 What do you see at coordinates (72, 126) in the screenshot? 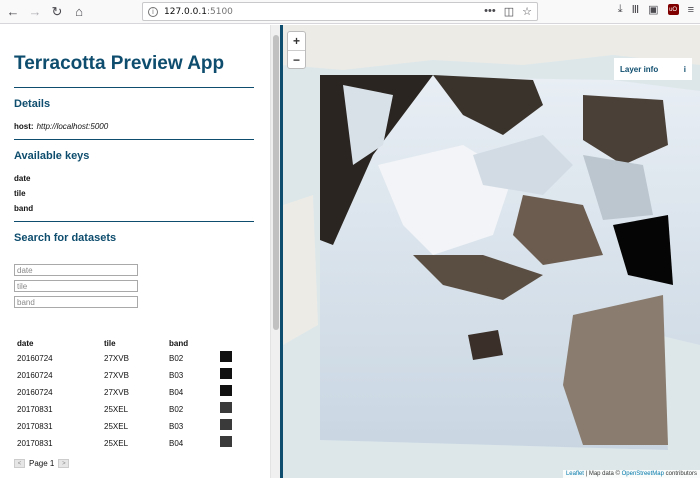
I see `host-value: http://localhost:5000` at bounding box center [72, 126].